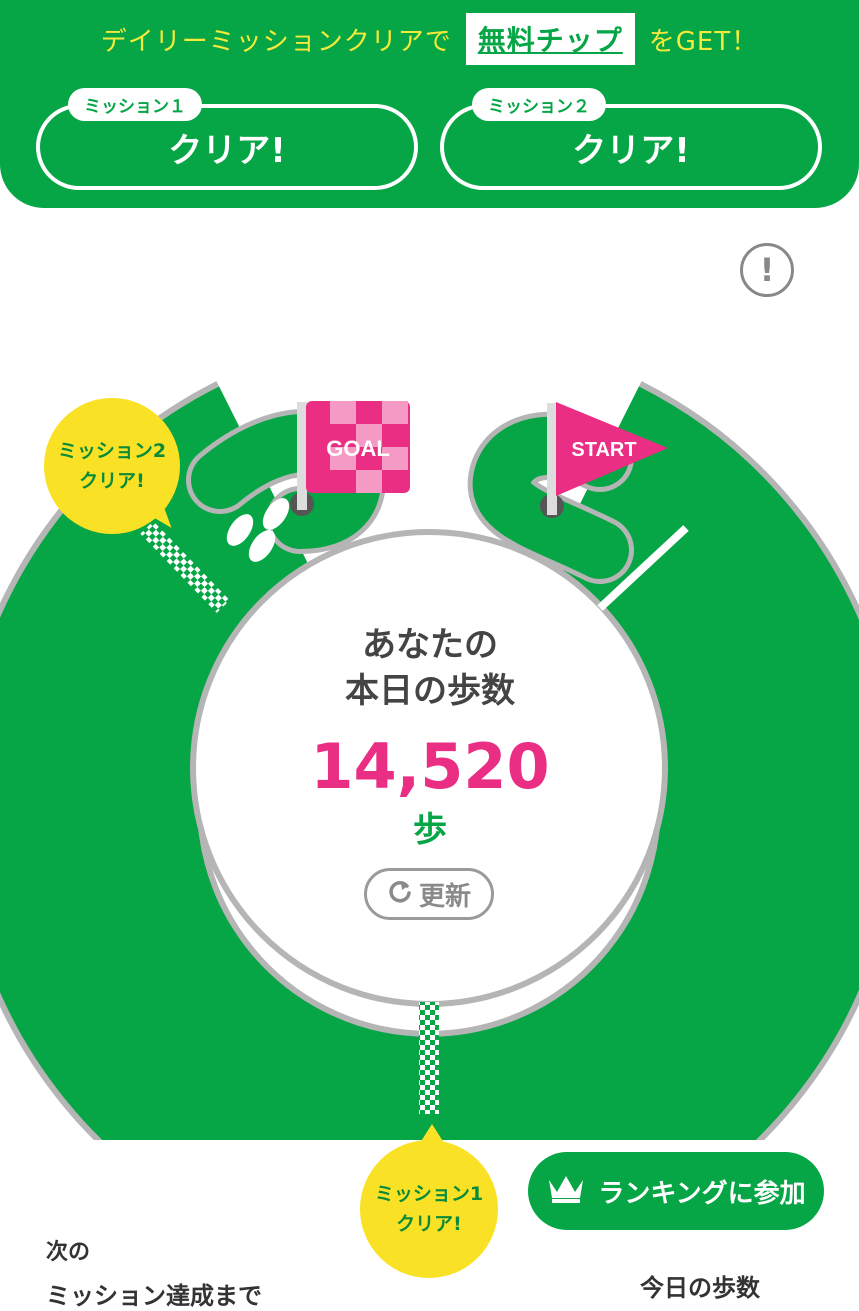  I want to click on next-label: 次の, so click(68, 1252).